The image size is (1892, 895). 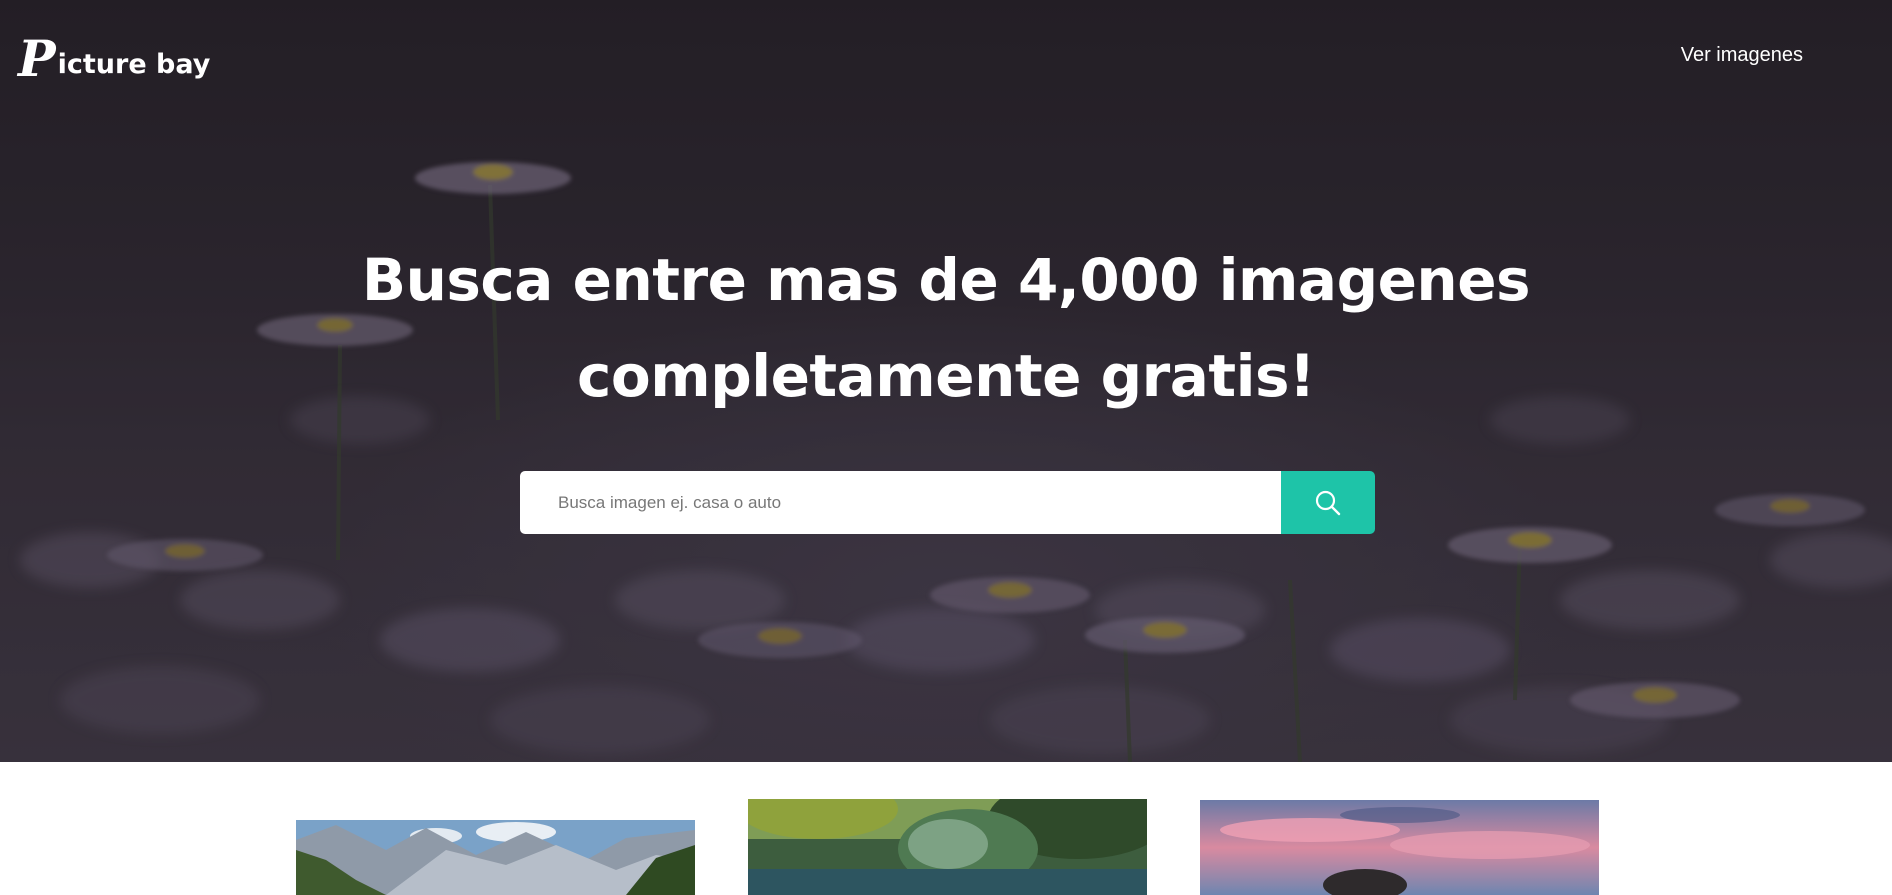 I want to click on hero-title-line-2: completamente gratis!, so click(x=946, y=376).